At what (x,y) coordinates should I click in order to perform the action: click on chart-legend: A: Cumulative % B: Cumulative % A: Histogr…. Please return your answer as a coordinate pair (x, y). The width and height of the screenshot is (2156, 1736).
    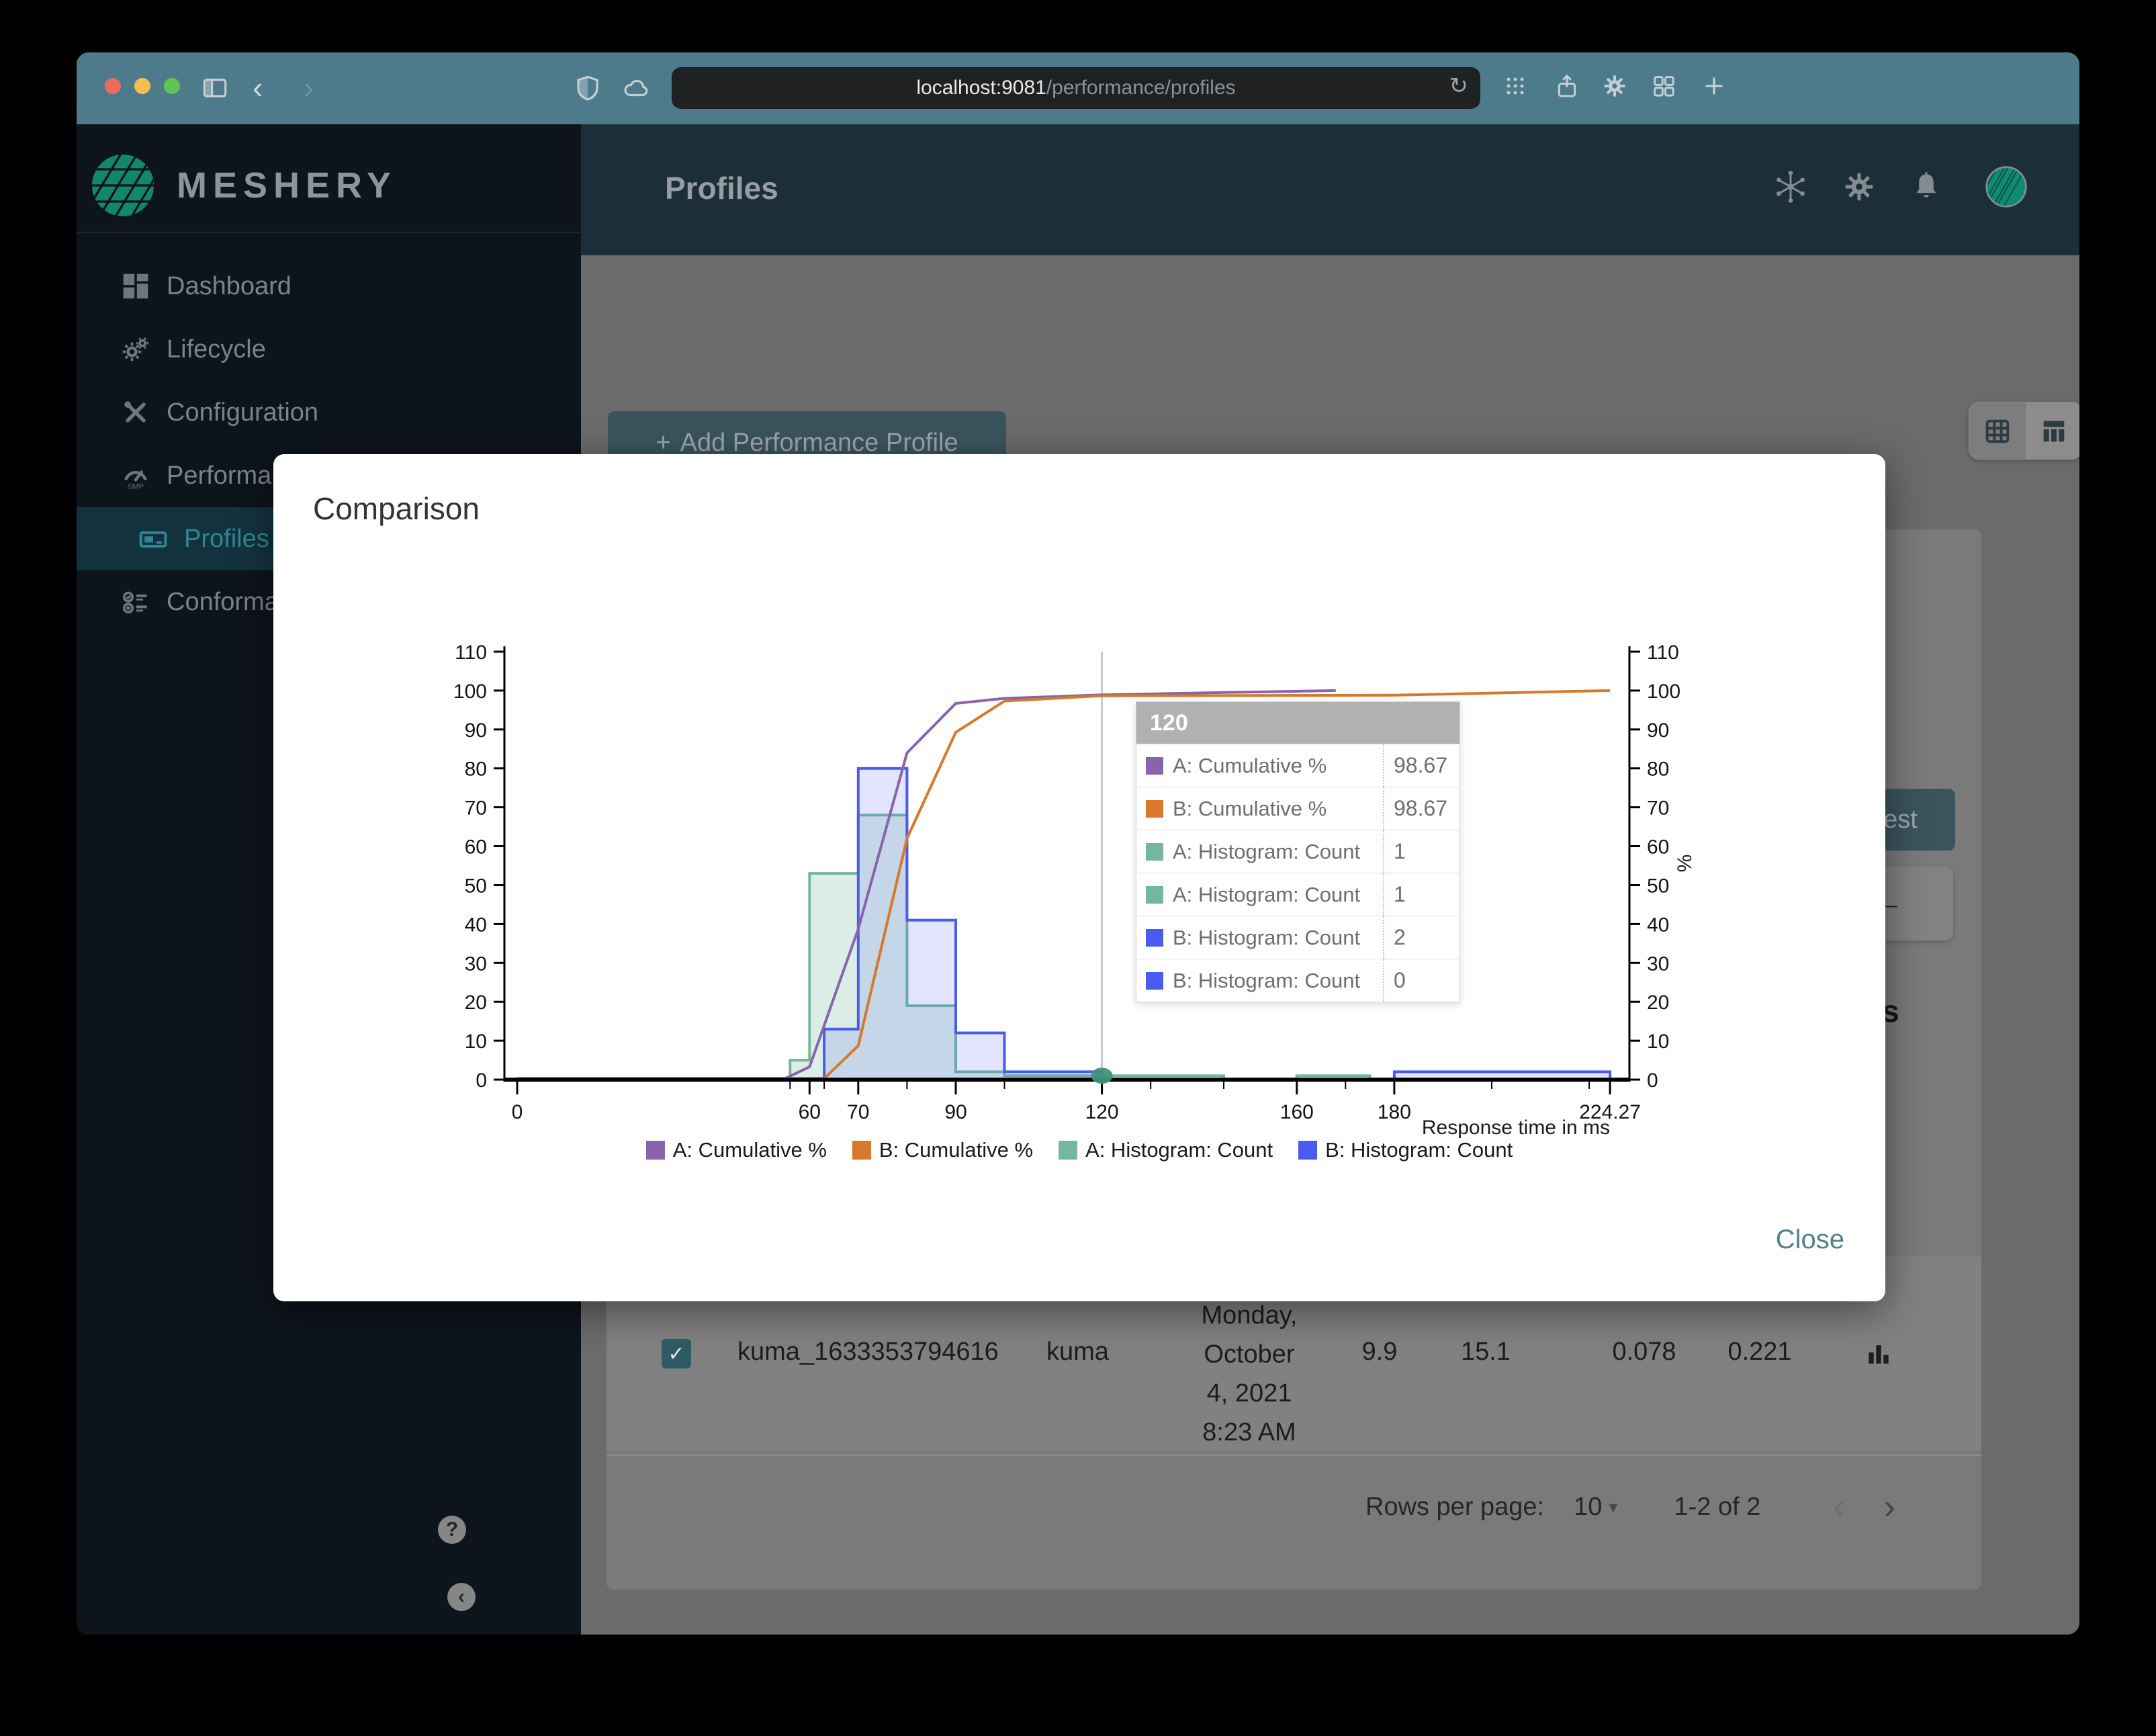
    Looking at the image, I should click on (1079, 1150).